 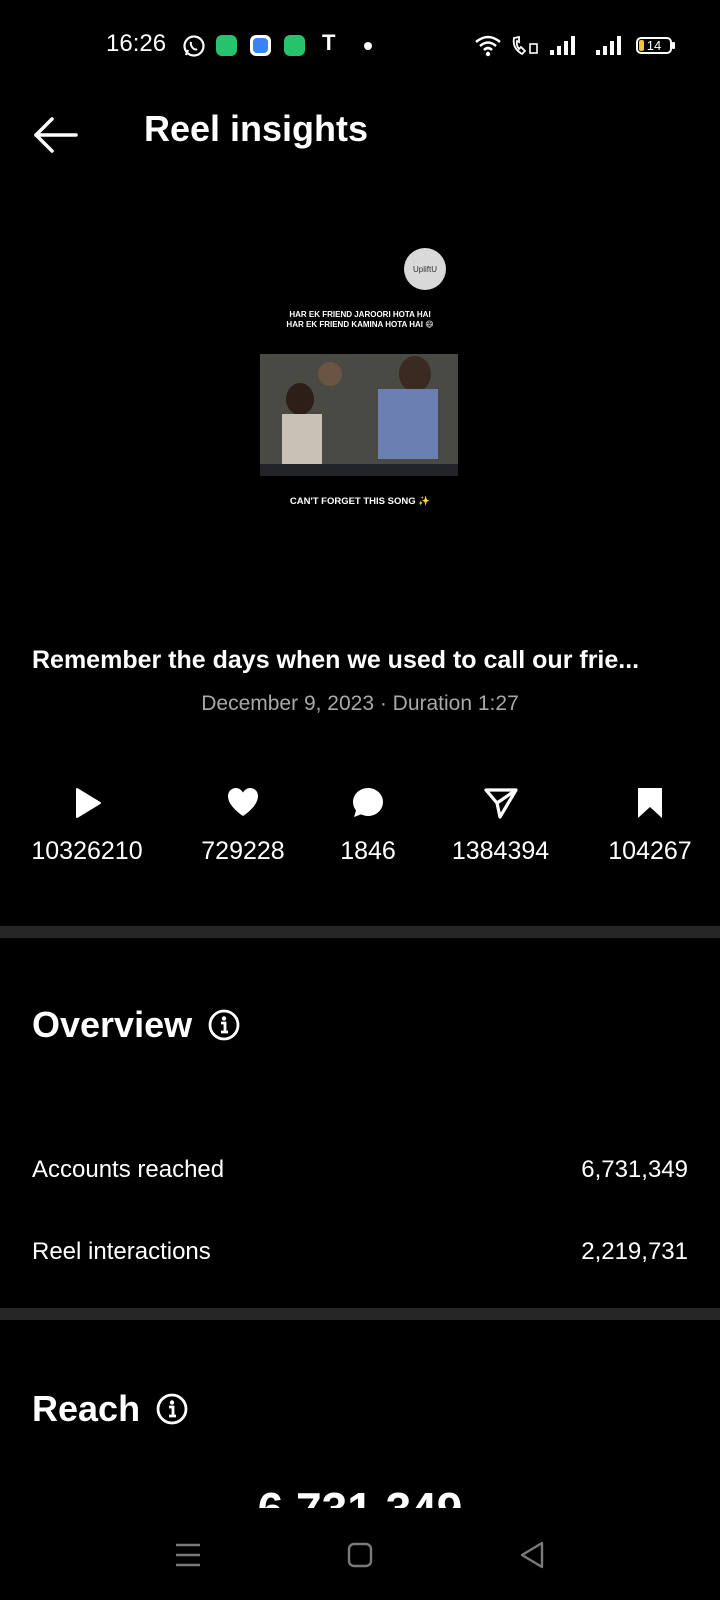 What do you see at coordinates (112, 1024) in the screenshot?
I see `overview-title: Overview` at bounding box center [112, 1024].